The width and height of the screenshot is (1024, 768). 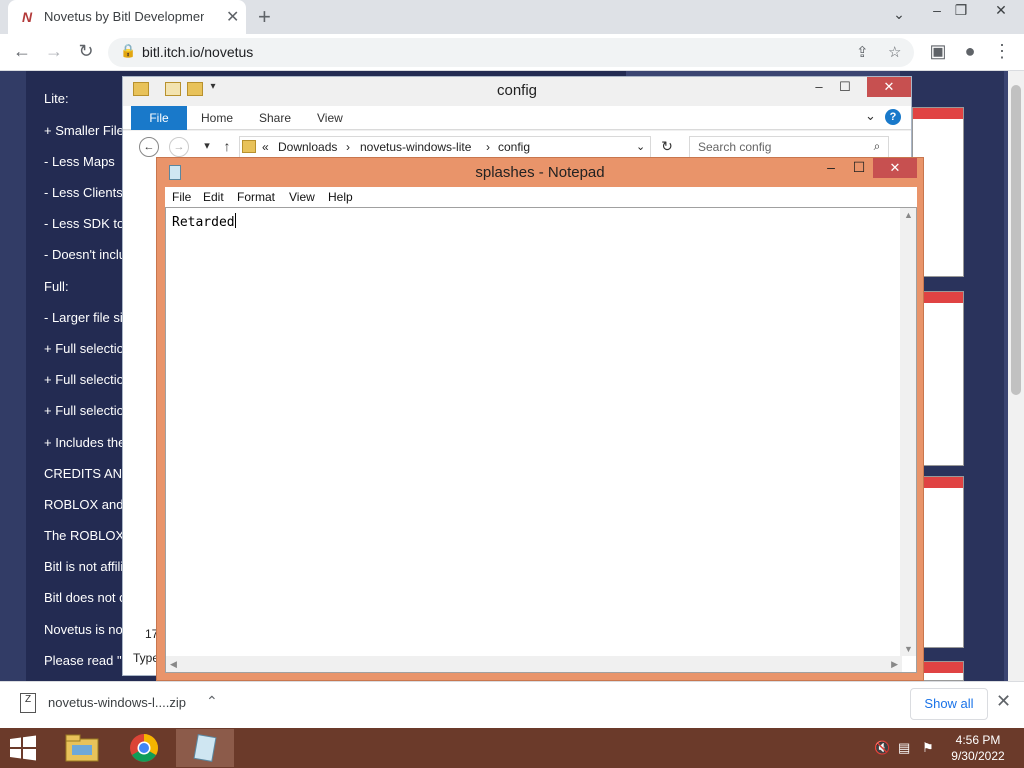 What do you see at coordinates (640, 146) in the screenshot?
I see `address-dropdown-icon: ⌄` at bounding box center [640, 146].